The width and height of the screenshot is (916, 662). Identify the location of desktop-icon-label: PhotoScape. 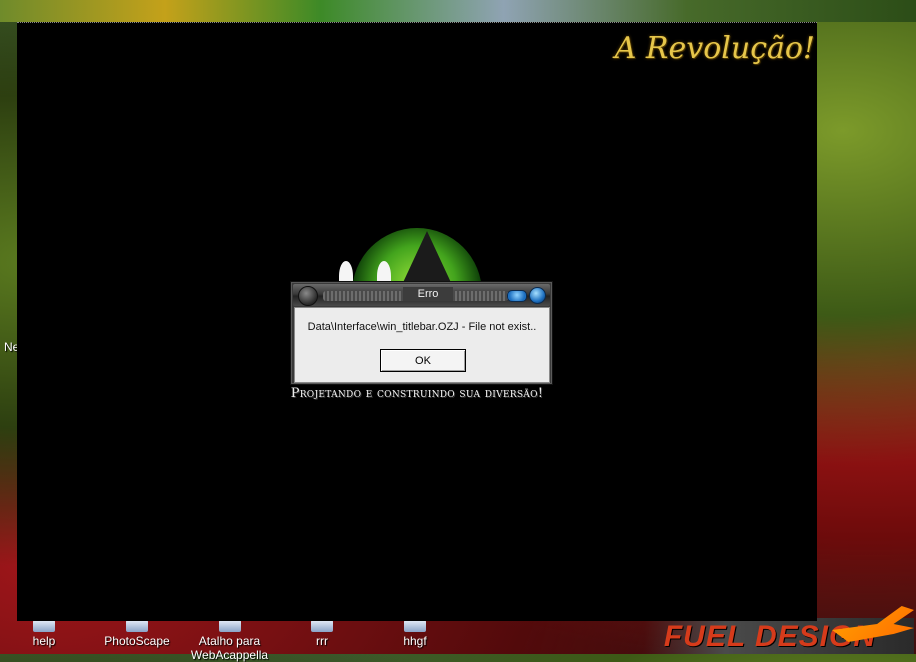
(137, 641).